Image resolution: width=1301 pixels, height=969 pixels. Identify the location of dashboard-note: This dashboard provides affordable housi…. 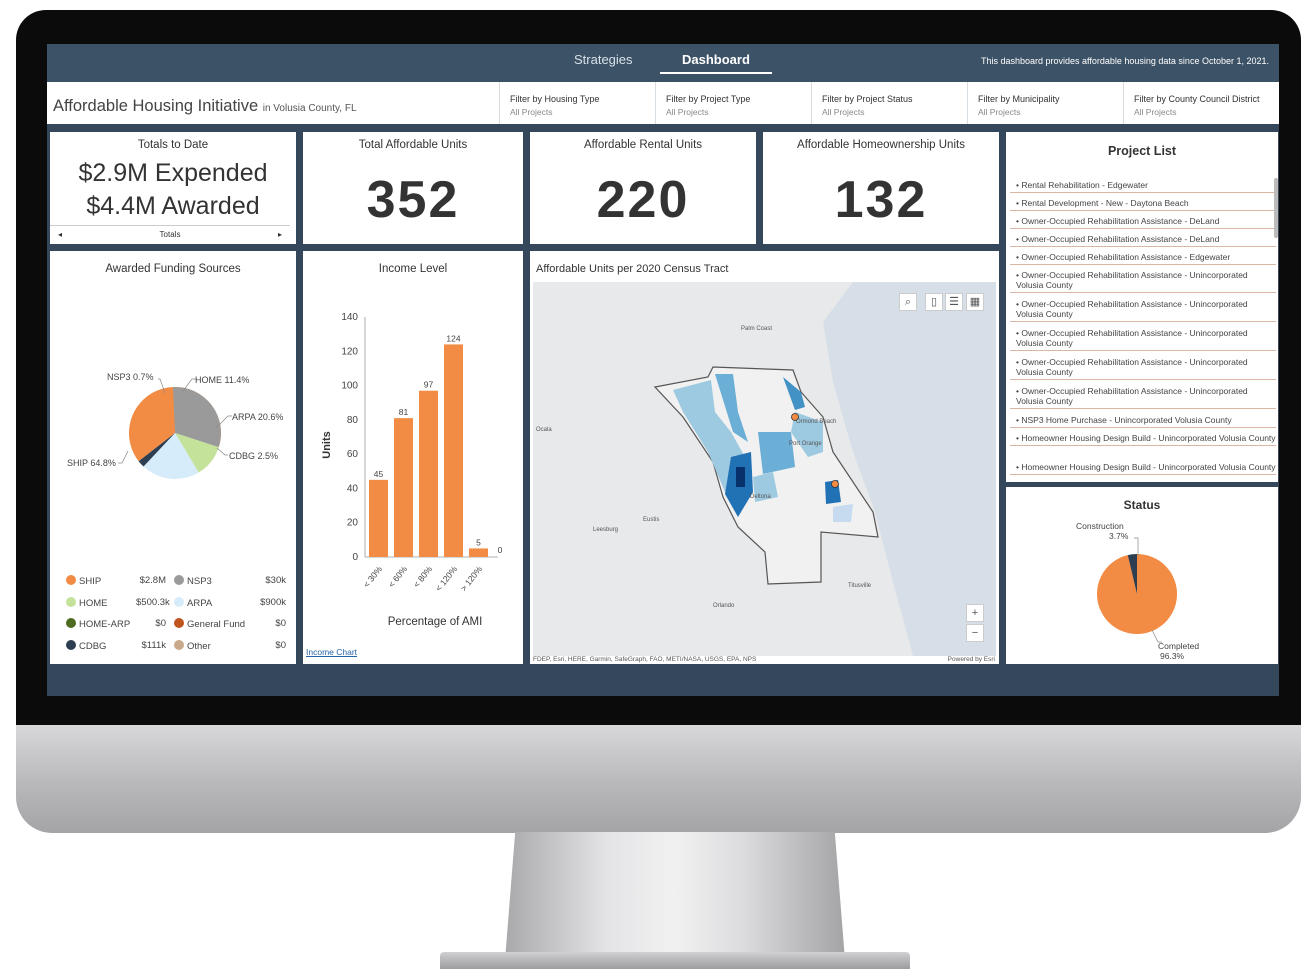
(1124, 61).